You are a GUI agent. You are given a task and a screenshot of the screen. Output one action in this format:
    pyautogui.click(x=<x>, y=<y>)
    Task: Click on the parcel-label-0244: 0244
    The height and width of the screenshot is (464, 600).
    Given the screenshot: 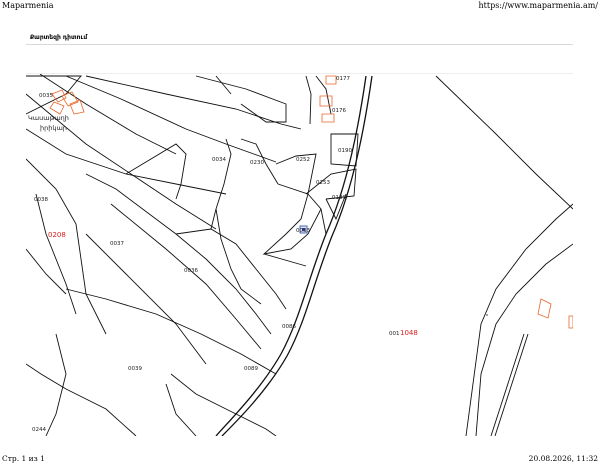 What is the action you would take?
    pyautogui.click(x=39, y=430)
    